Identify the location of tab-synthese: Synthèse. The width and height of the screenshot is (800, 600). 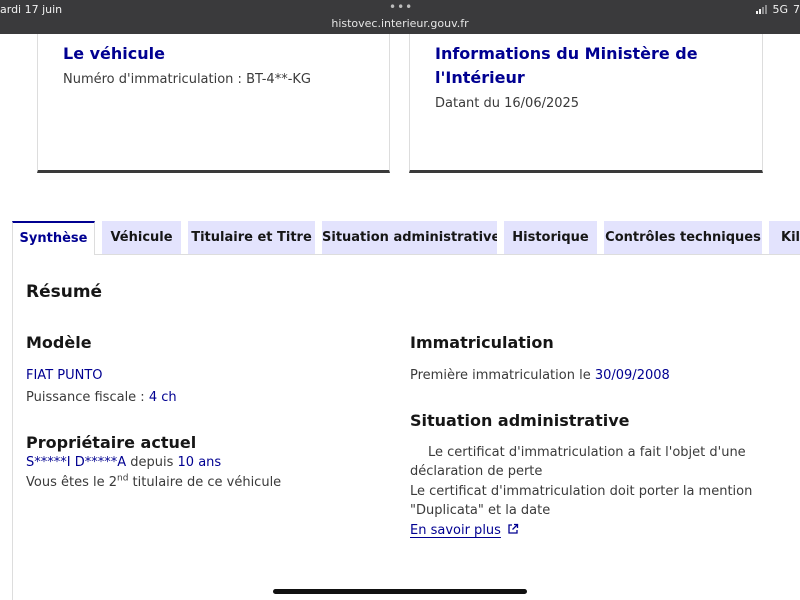
(53, 238).